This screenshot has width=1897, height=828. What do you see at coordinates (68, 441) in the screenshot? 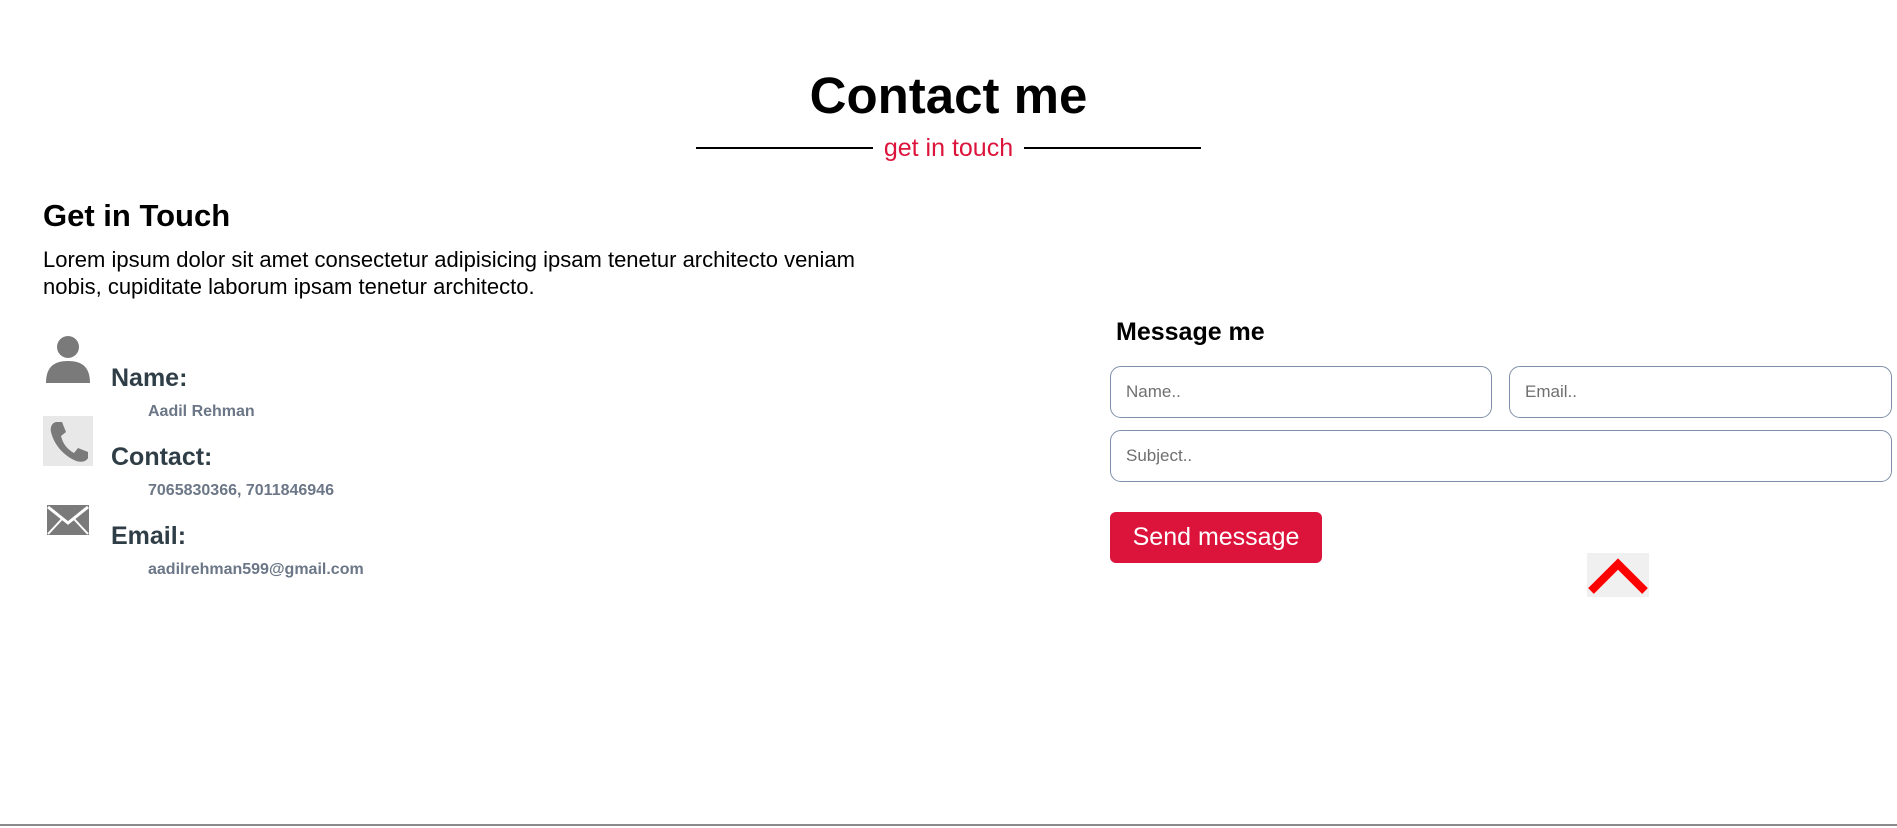
I see `phone-icon` at bounding box center [68, 441].